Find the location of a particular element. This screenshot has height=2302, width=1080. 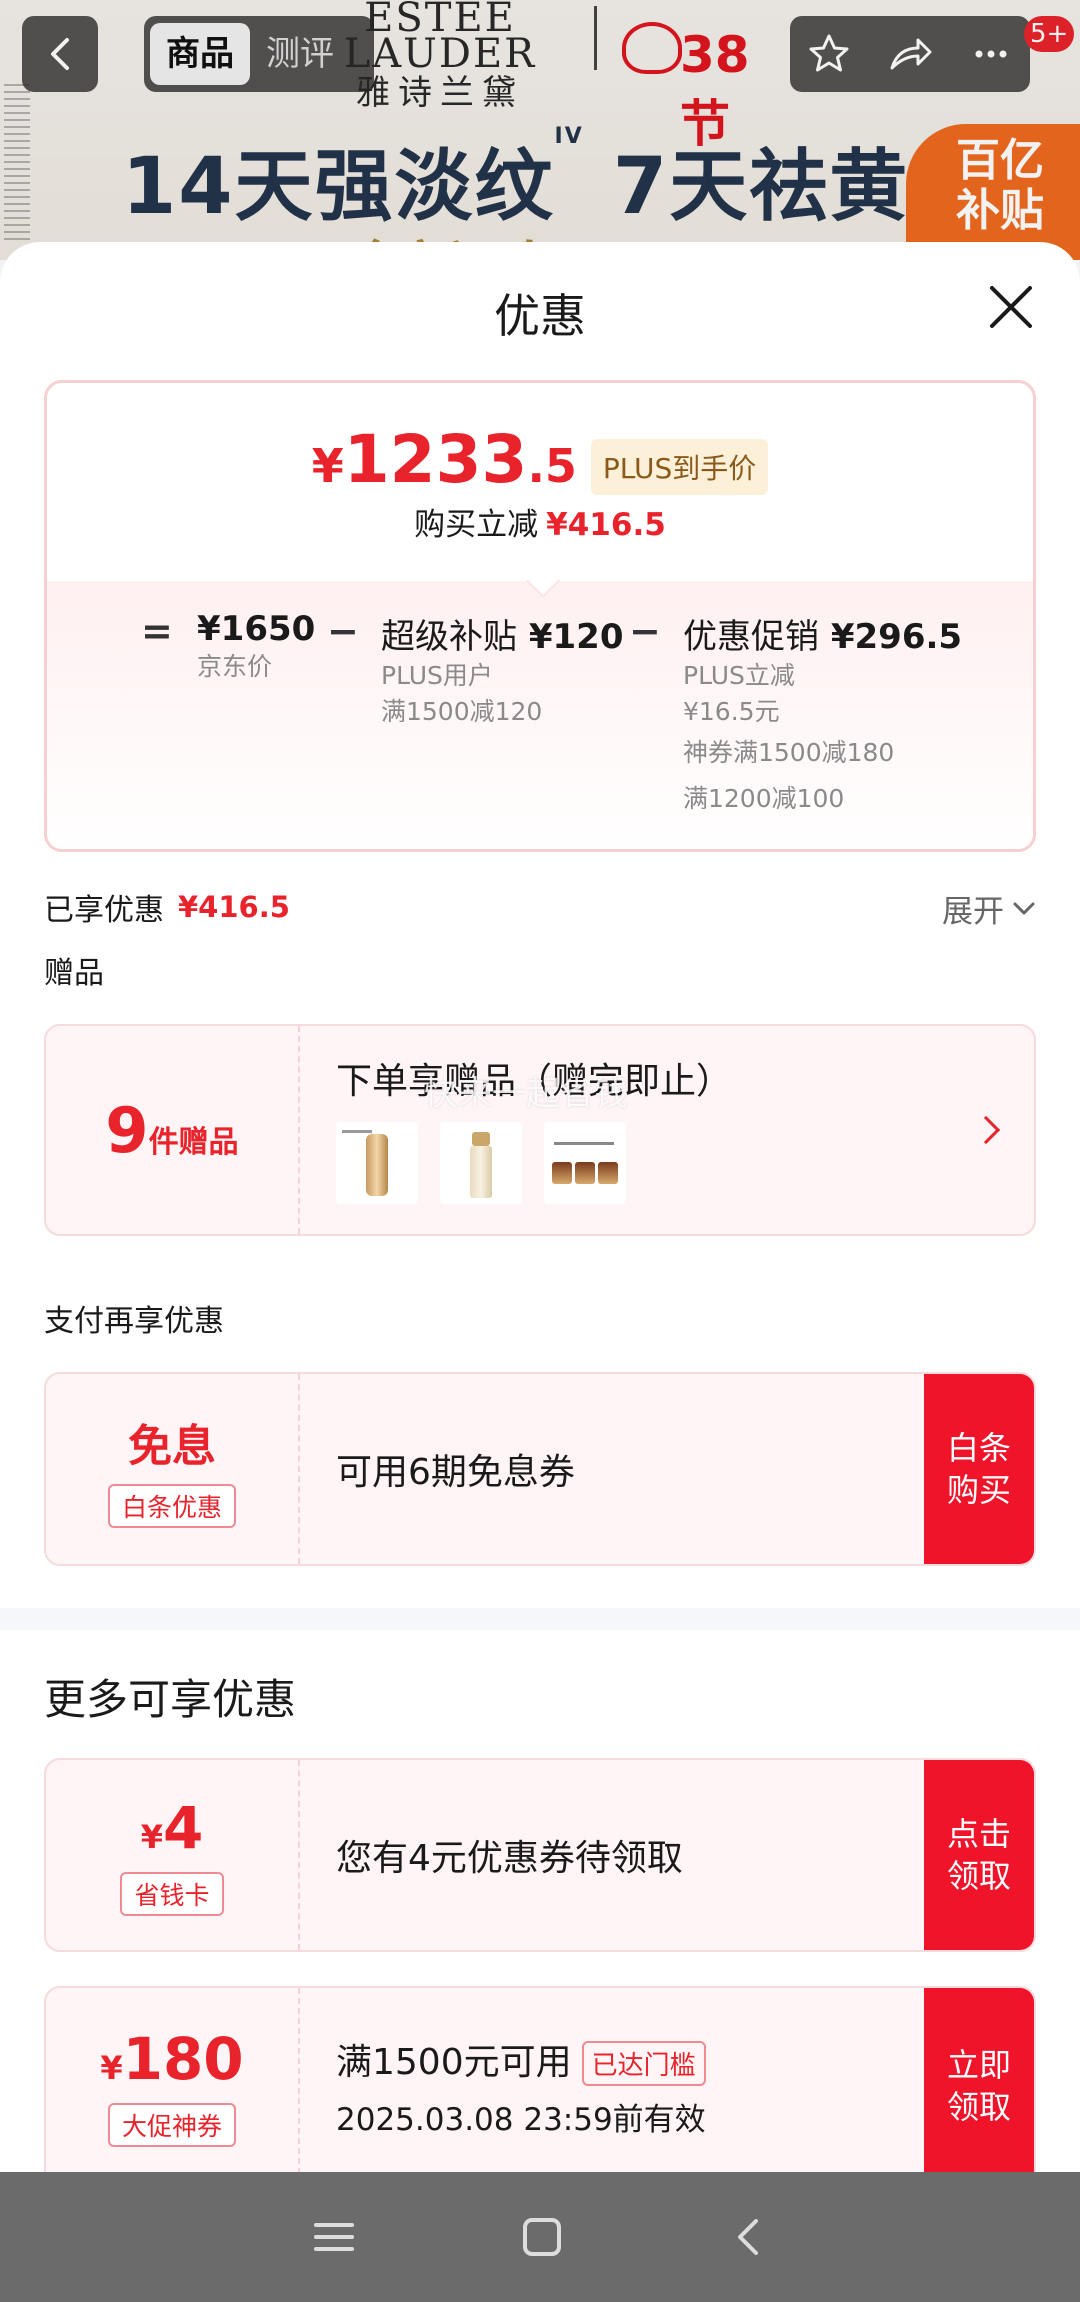

home-icon is located at coordinates (542, 2237).